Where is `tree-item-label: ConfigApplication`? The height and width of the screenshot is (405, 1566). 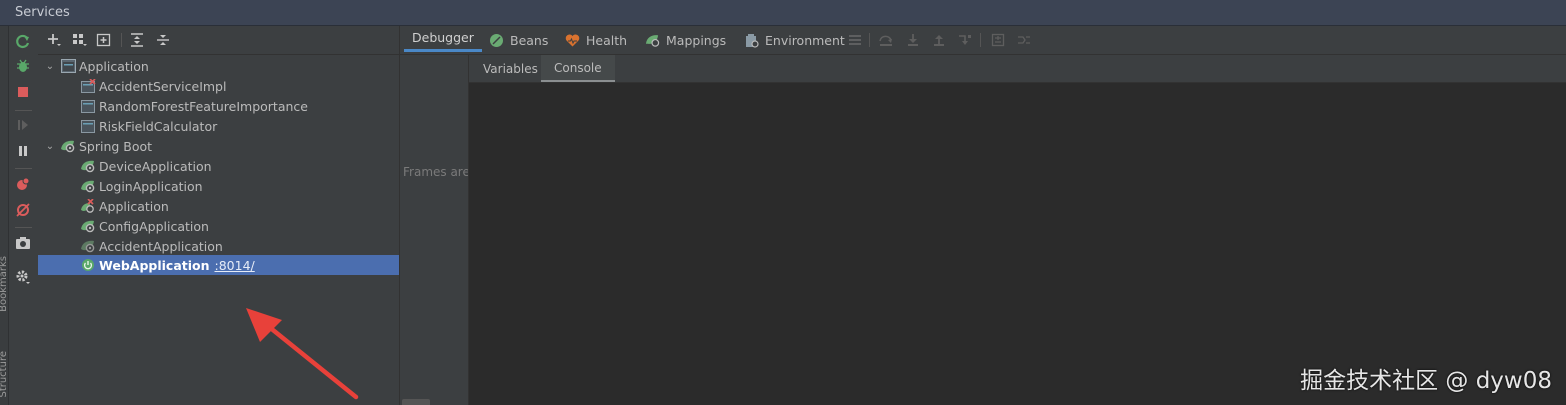
tree-item-label: ConfigApplication is located at coordinates (154, 226).